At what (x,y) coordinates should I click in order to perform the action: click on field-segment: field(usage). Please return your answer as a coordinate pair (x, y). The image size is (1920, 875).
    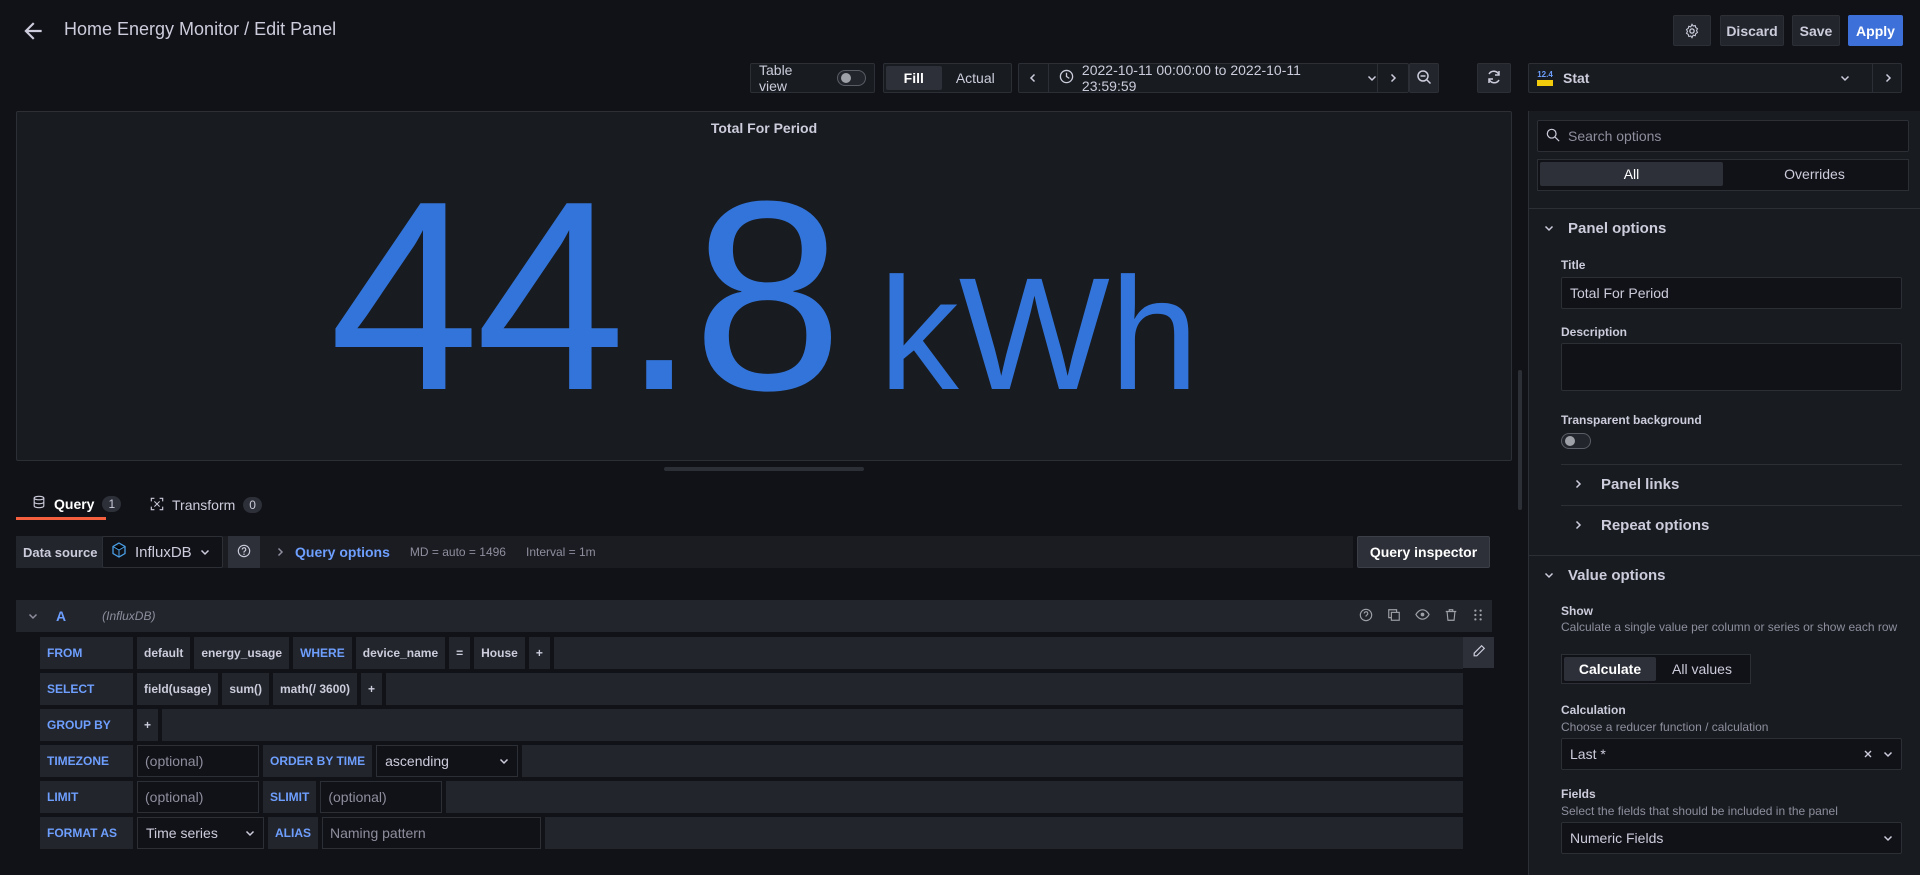
    Looking at the image, I should click on (178, 689).